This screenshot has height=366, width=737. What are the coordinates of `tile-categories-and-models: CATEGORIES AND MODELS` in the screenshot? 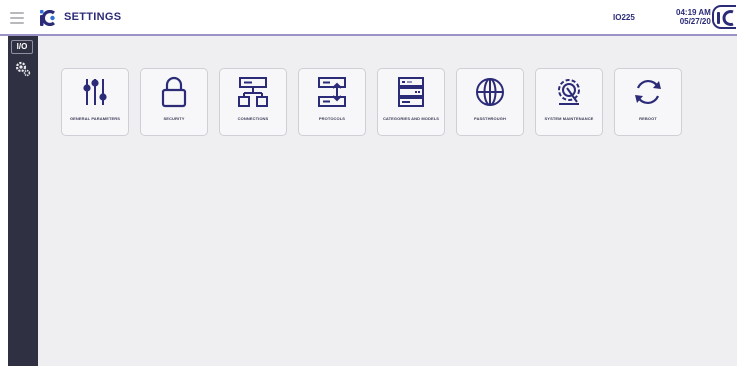 It's located at (411, 102).